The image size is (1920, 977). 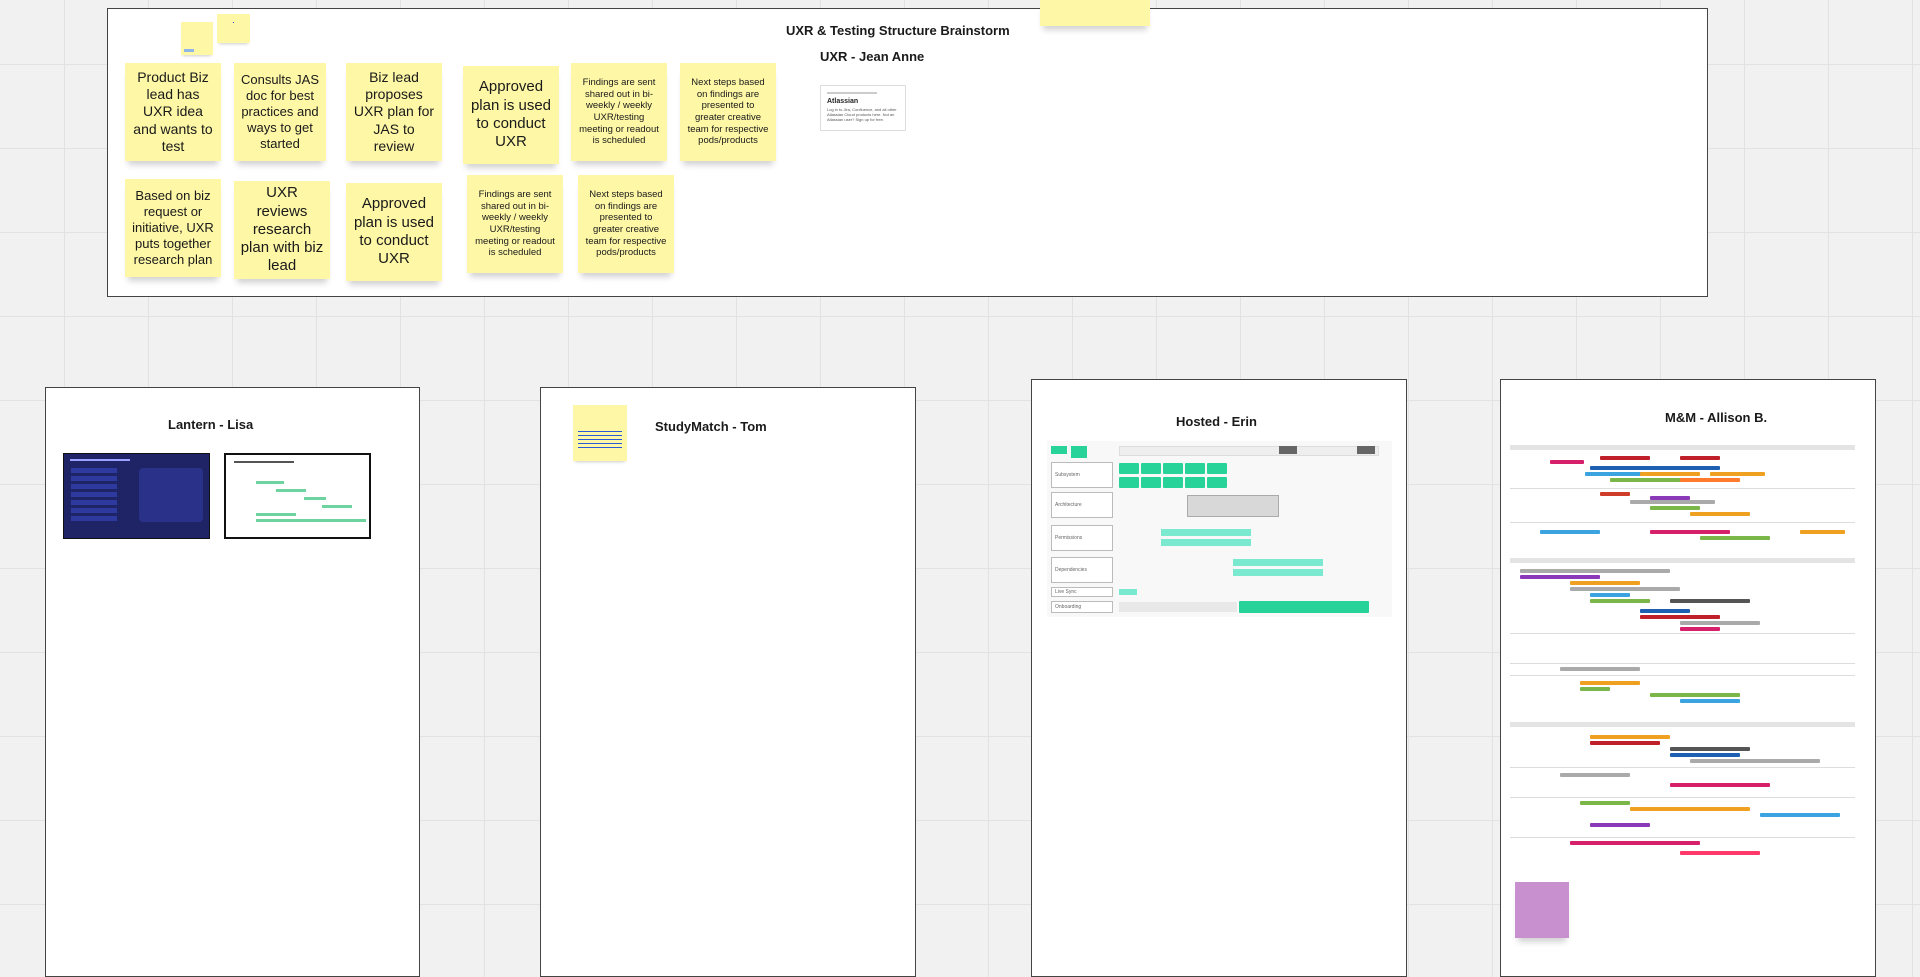 What do you see at coordinates (872, 56) in the screenshot?
I see `frame-subtitle: UXR - Jean Anne` at bounding box center [872, 56].